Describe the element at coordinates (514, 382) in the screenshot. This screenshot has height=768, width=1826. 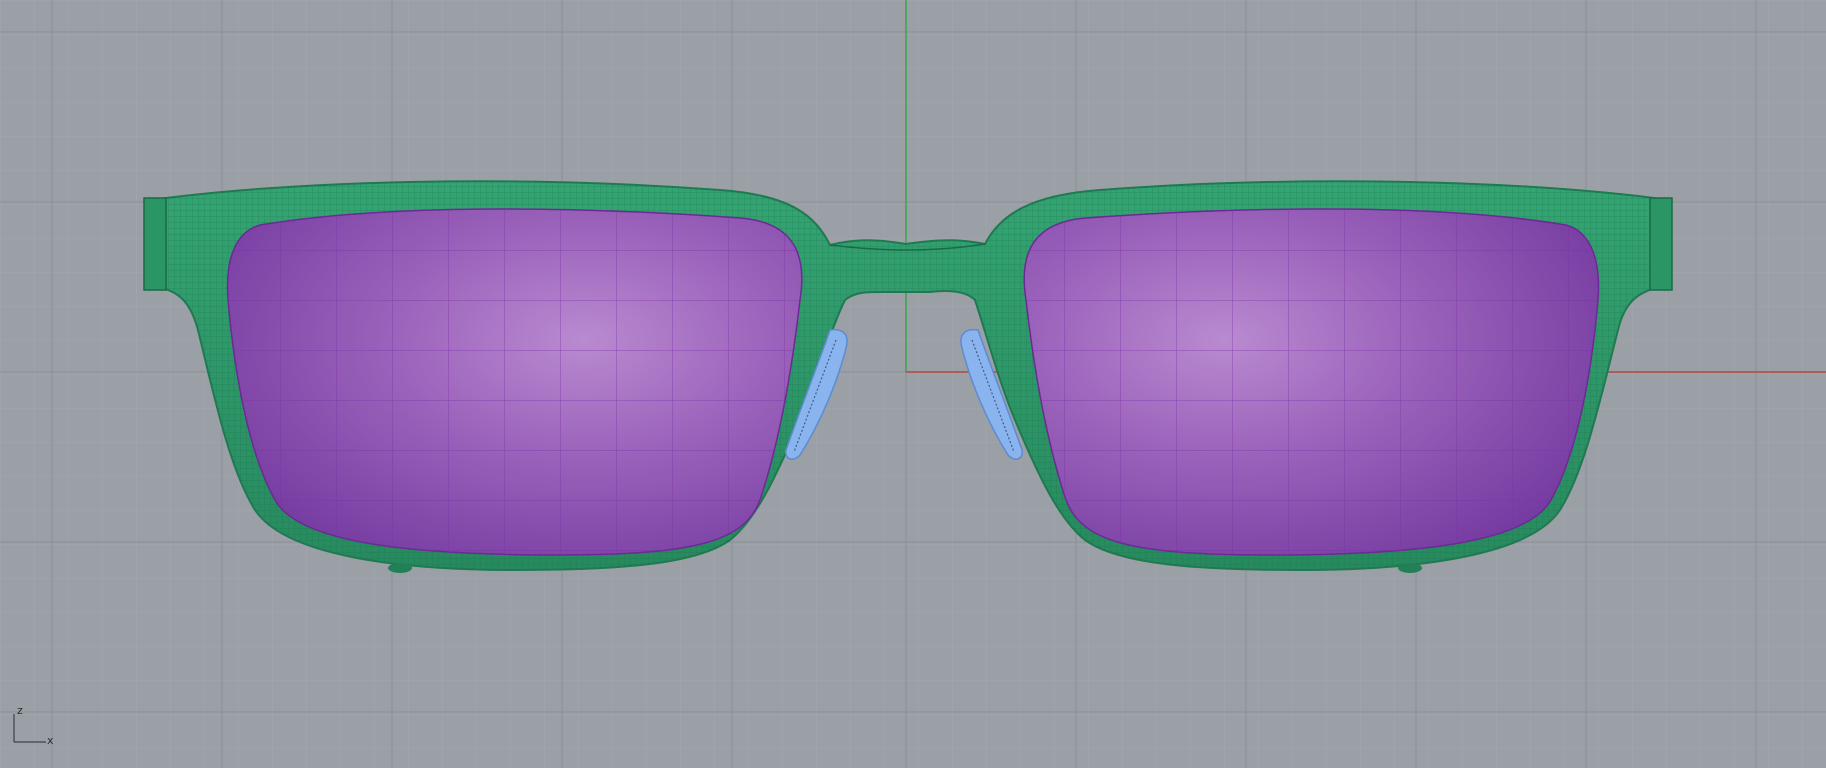
I see `left-lens` at that location.